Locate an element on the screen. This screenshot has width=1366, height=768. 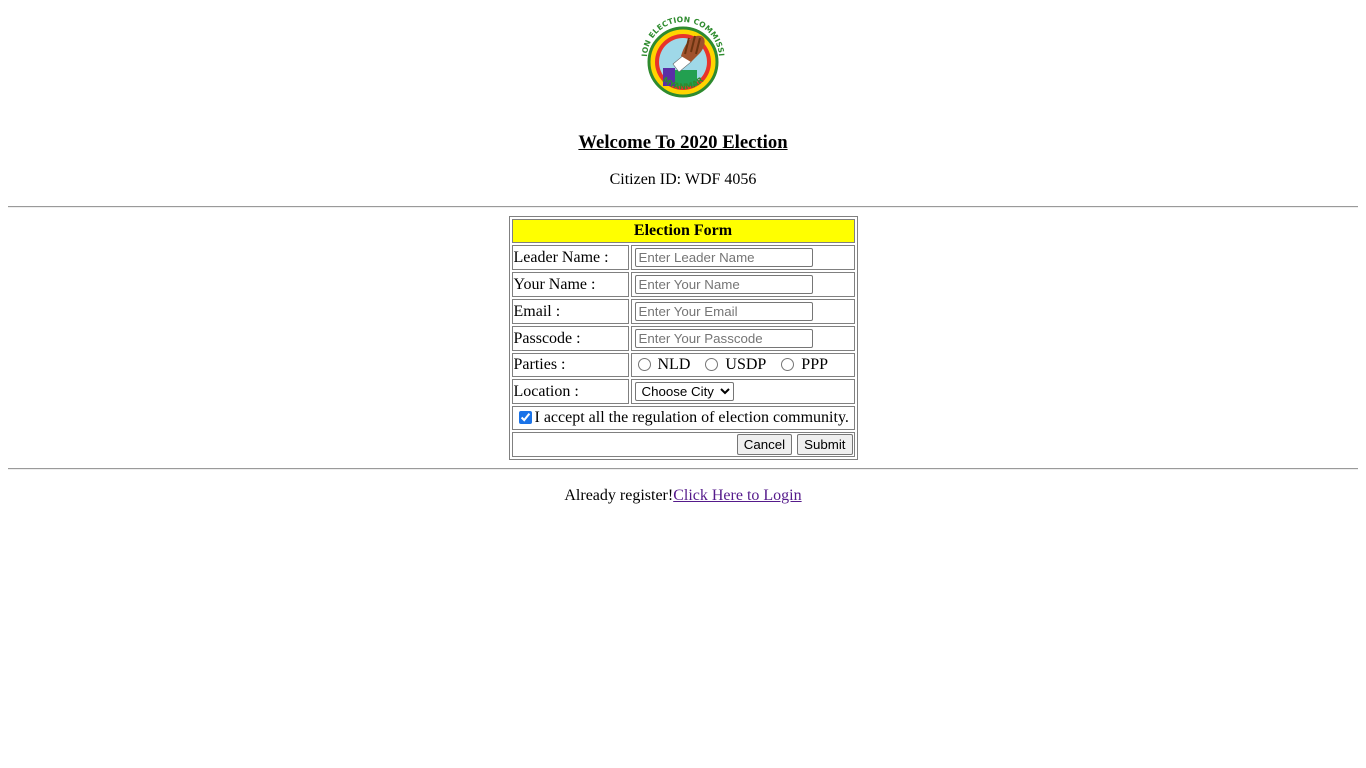
form-header: Election Form is located at coordinates (683, 231).